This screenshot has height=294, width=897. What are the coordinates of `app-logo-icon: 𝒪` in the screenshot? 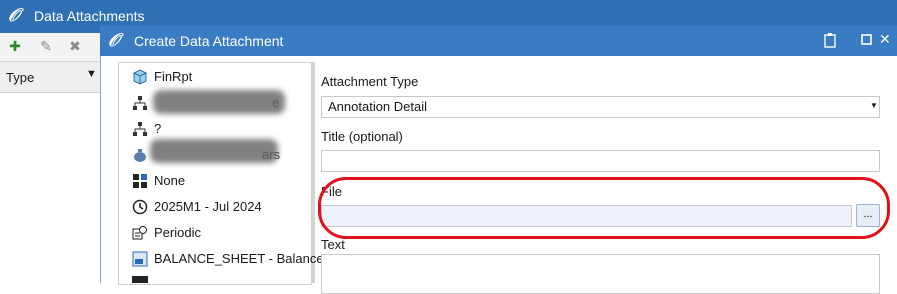 It's located at (14, 15).